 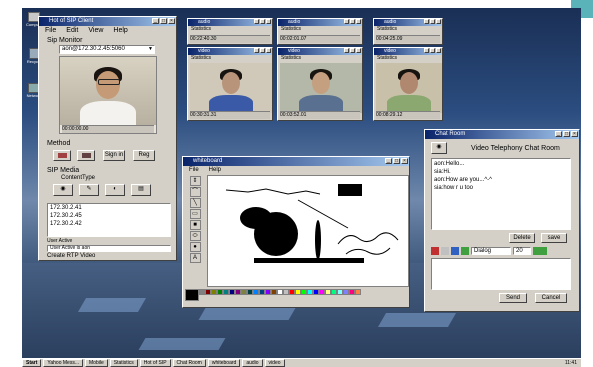 What do you see at coordinates (465, 251) in the screenshot?
I see `emoticon-icon` at bounding box center [465, 251].